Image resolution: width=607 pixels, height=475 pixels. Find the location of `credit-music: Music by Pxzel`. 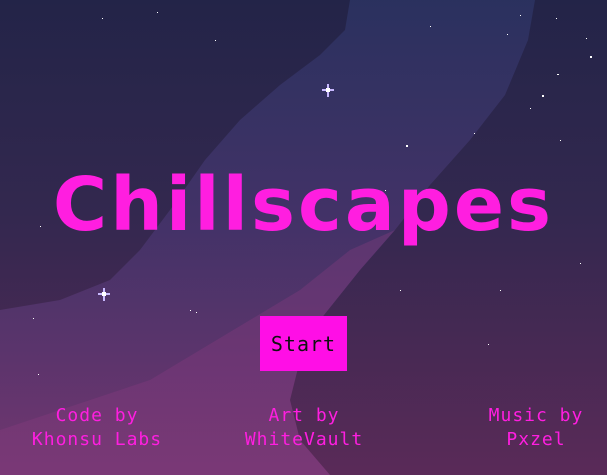

credit-music: Music by Pxzel is located at coordinates (536, 428).